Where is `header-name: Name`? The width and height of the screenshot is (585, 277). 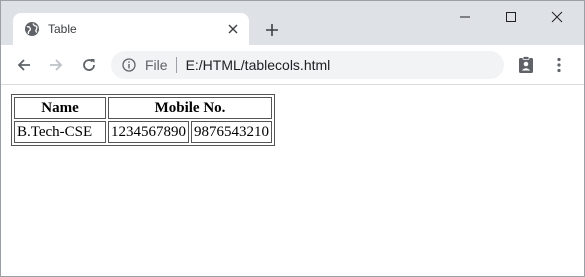
header-name: Name is located at coordinates (60, 108).